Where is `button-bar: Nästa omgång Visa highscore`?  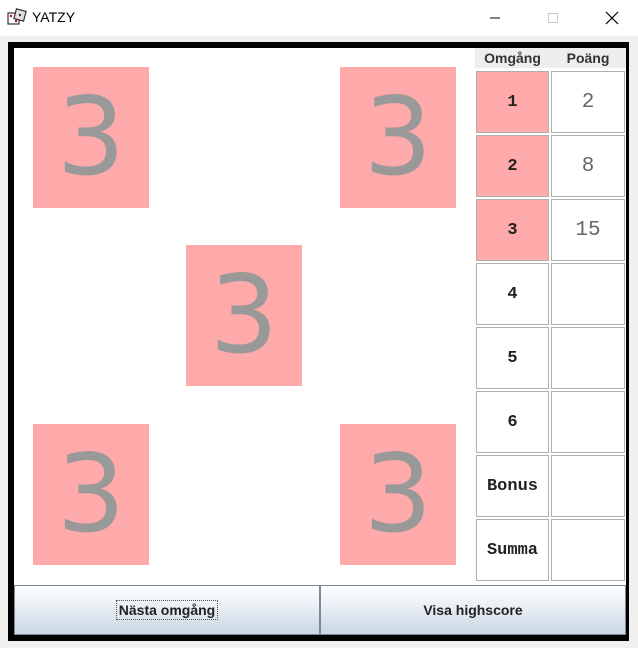 button-bar: Nästa omgång Visa highscore is located at coordinates (320, 610).